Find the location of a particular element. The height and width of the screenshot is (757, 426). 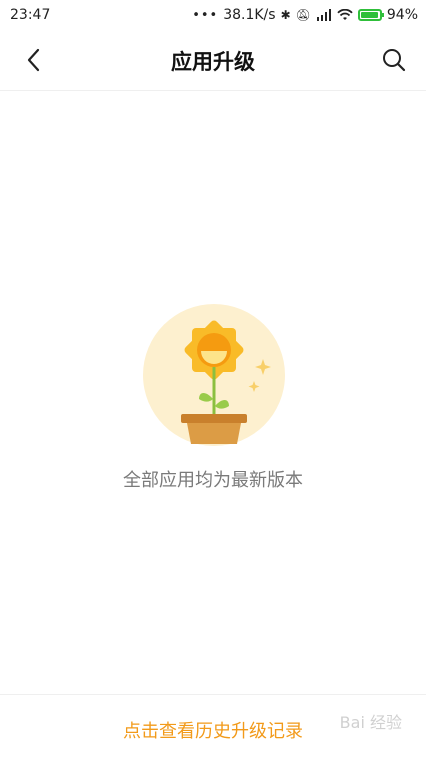

mute-icon: 🔕︎ is located at coordinates (303, 15).